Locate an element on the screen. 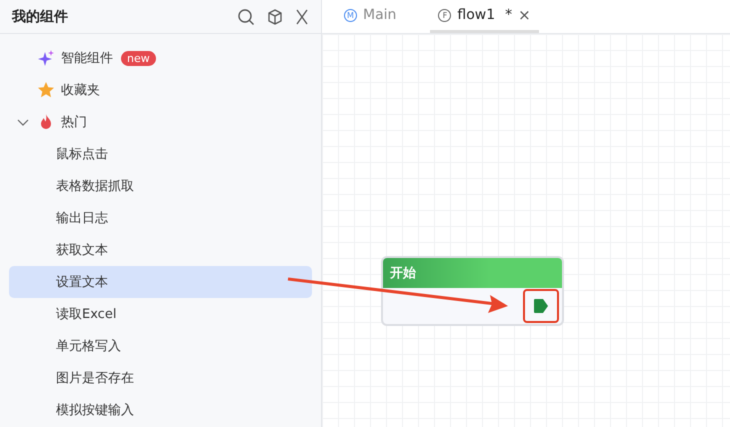  tree-item: 图片是否存在 is located at coordinates (160, 378).